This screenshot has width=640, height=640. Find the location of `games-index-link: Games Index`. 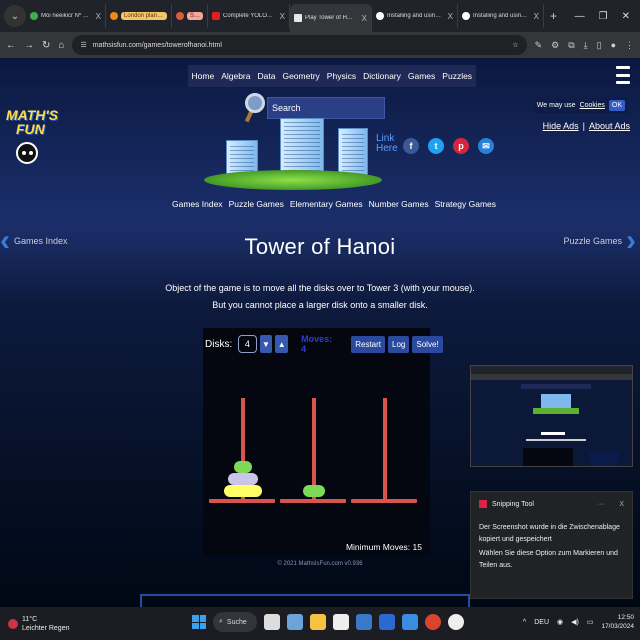

games-index-link: Games Index is located at coordinates (197, 204).